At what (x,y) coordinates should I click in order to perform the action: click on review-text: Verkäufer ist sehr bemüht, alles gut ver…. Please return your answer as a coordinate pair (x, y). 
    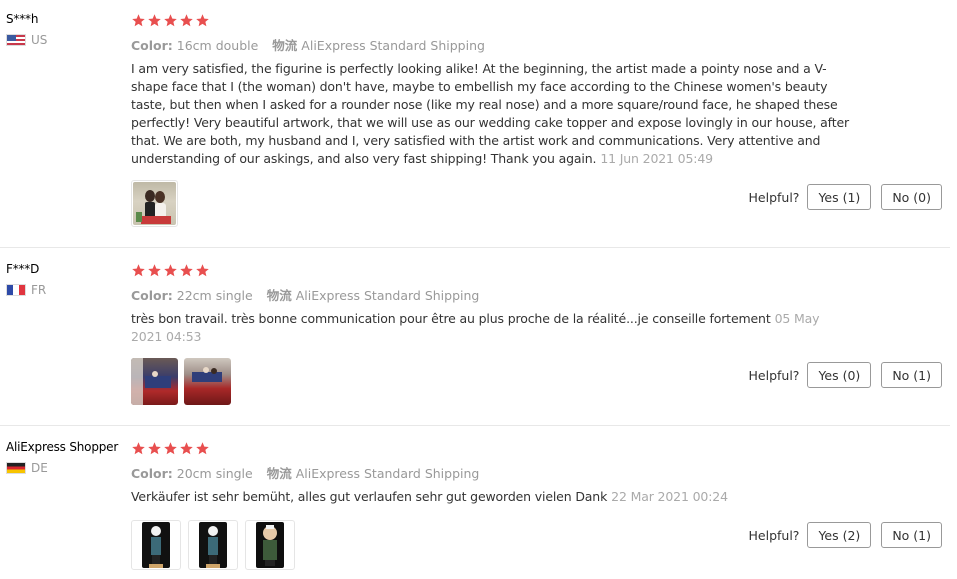
    Looking at the image, I should click on (369, 496).